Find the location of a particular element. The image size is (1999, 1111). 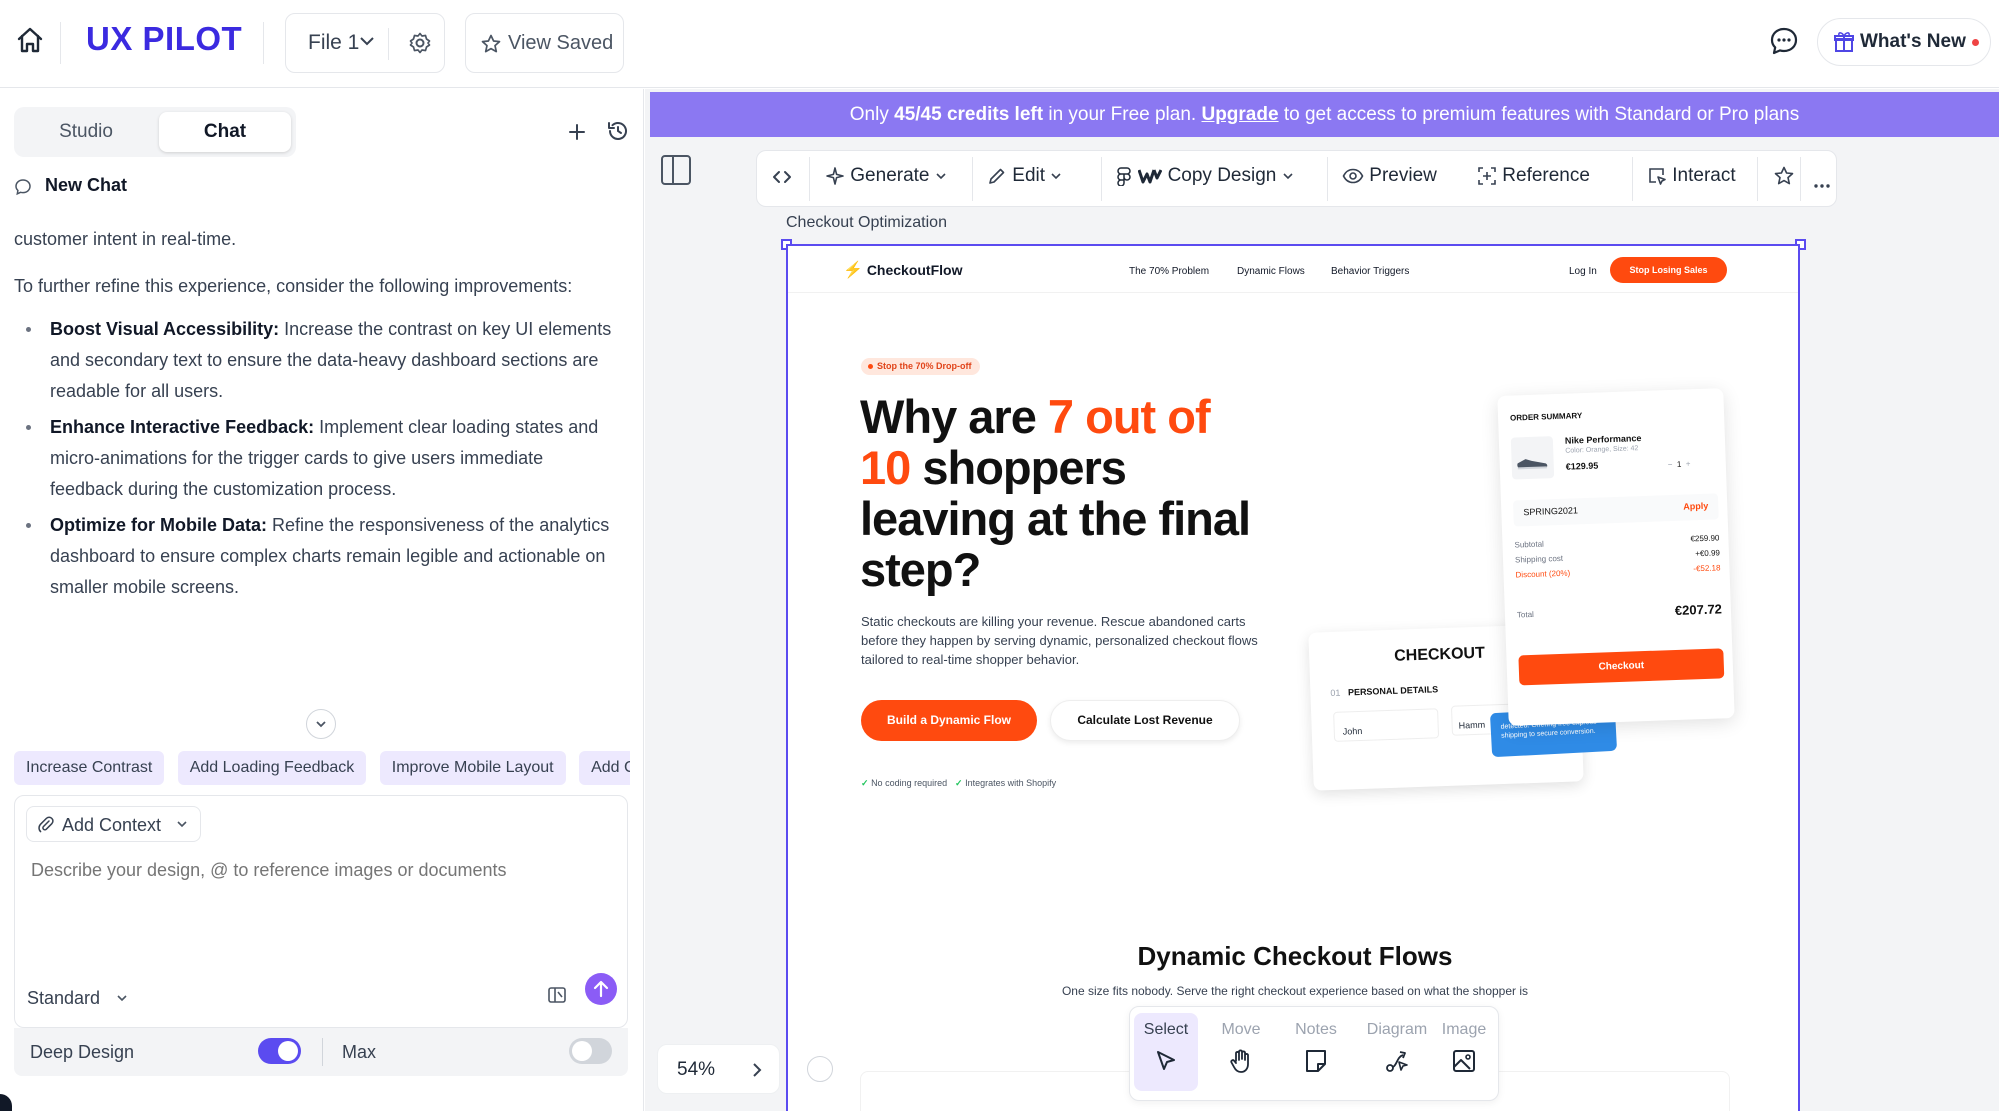

prompt-input is located at coordinates (311, 870).